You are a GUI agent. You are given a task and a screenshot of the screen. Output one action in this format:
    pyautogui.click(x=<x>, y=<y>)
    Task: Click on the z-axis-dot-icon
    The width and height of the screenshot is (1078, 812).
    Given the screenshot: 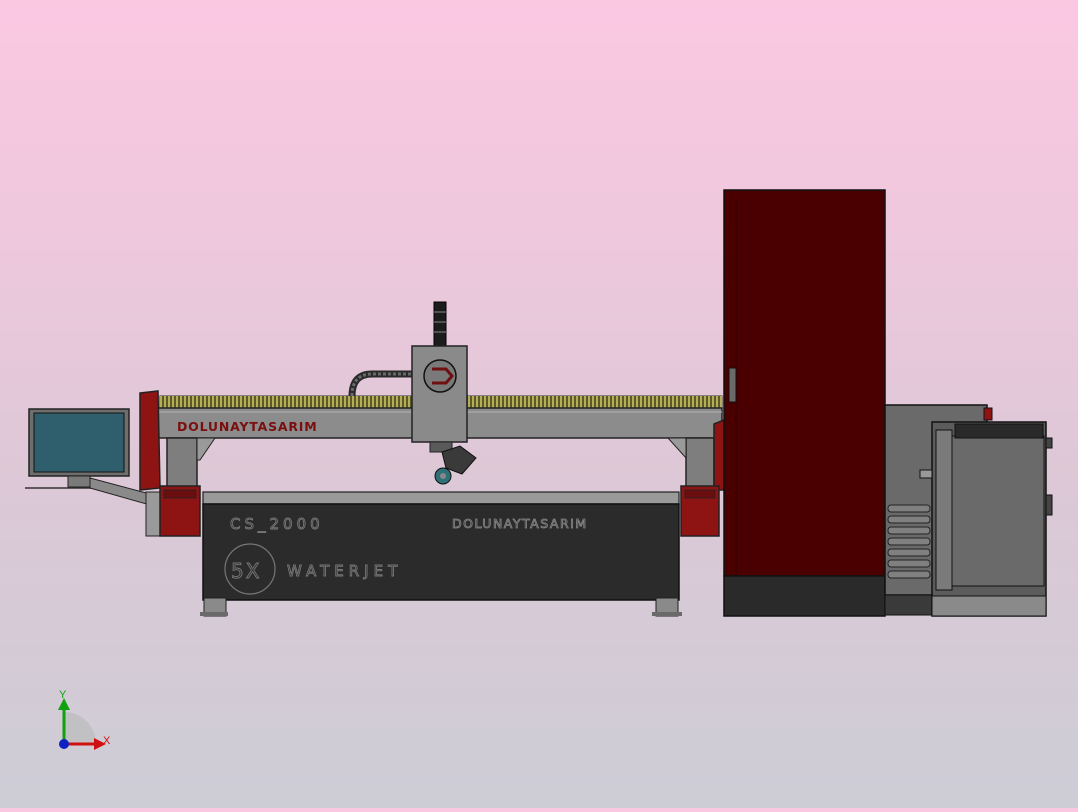 What is the action you would take?
    pyautogui.click(x=64, y=744)
    